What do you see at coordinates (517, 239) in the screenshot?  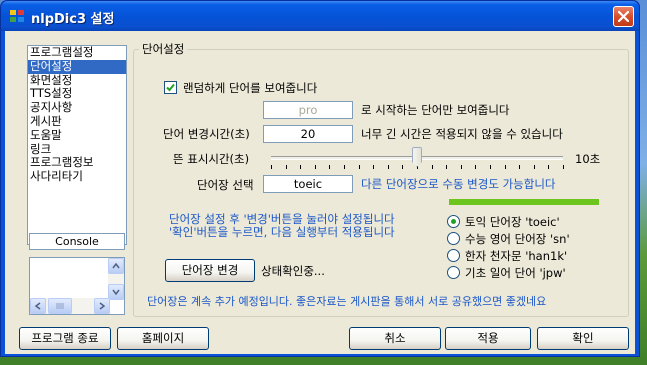 I see `wordbook-option-sn: 수능 영어 단어장 'sn'` at bounding box center [517, 239].